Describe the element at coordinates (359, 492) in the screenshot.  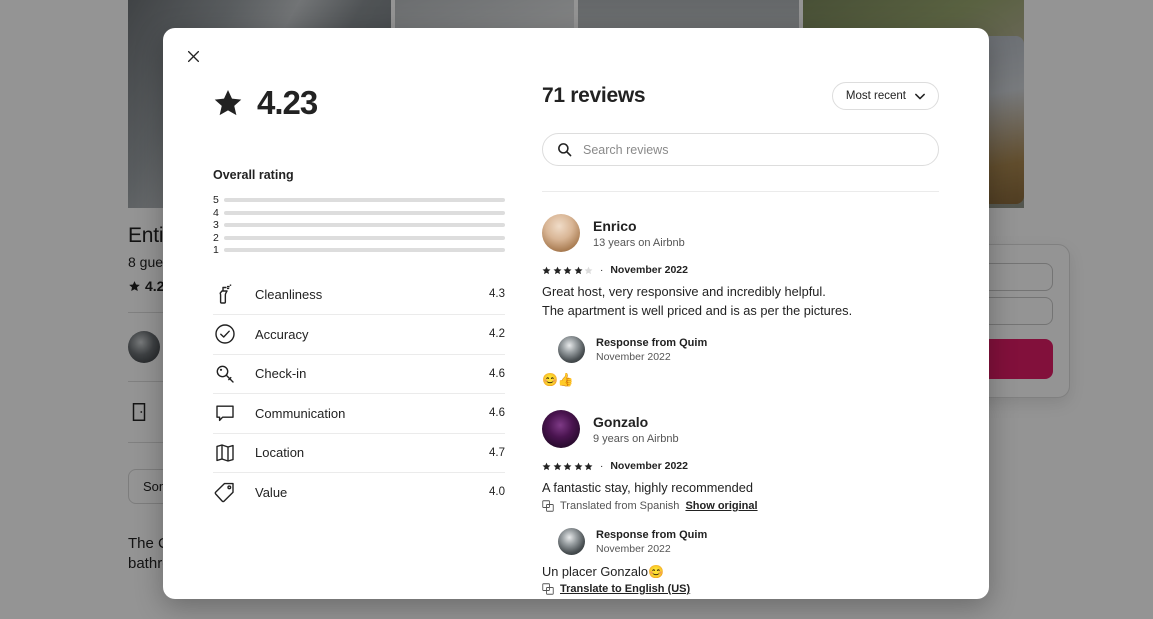
I see `category-rating-row: Value 4.0` at that location.